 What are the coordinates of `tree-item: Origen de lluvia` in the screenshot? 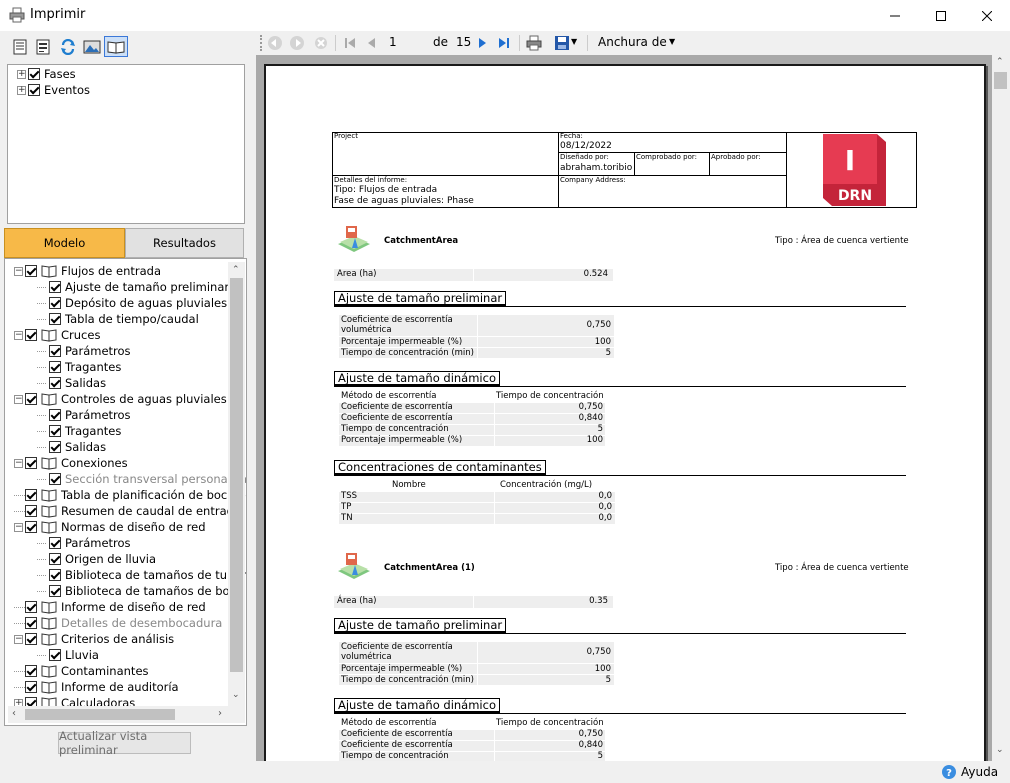 It's located at (96, 559).